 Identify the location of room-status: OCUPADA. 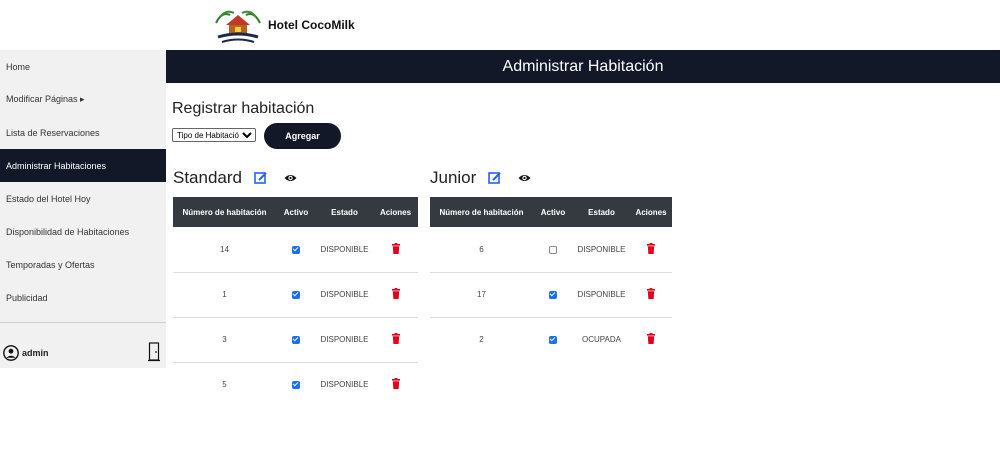
(601, 340).